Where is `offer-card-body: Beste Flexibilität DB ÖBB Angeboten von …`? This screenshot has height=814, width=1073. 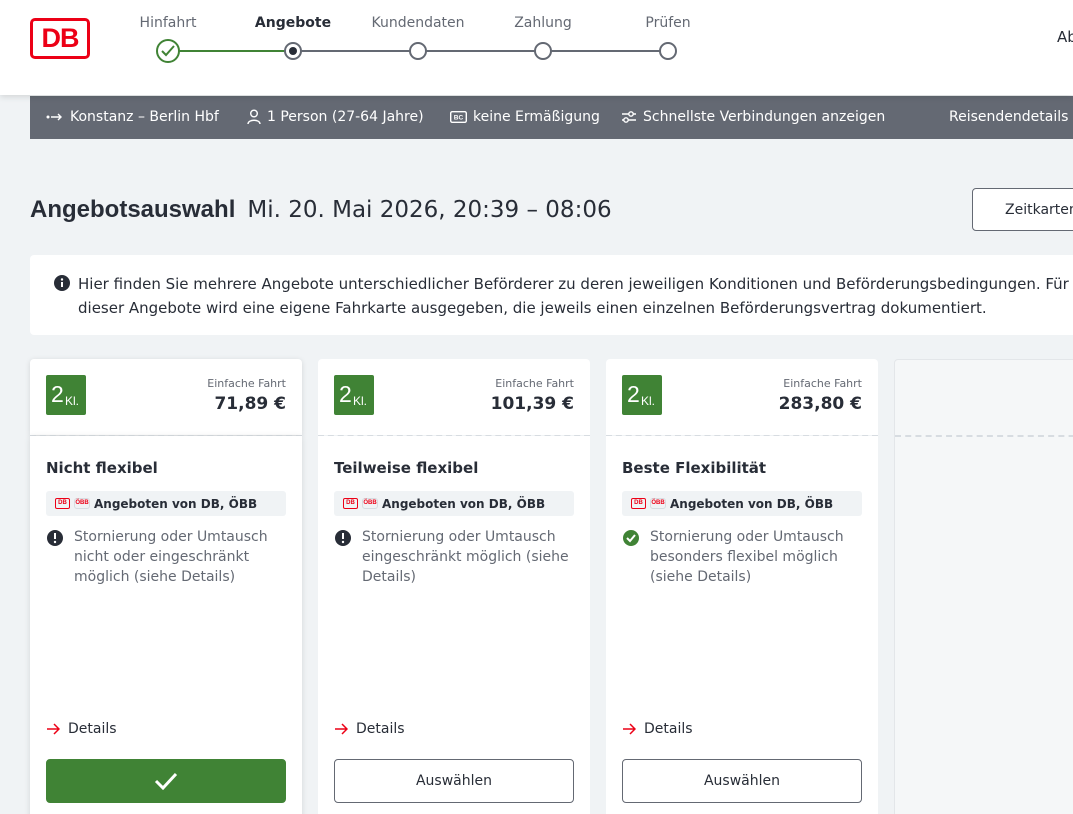 offer-card-body: Beste Flexibilität DB ÖBB Angeboten von … is located at coordinates (742, 625).